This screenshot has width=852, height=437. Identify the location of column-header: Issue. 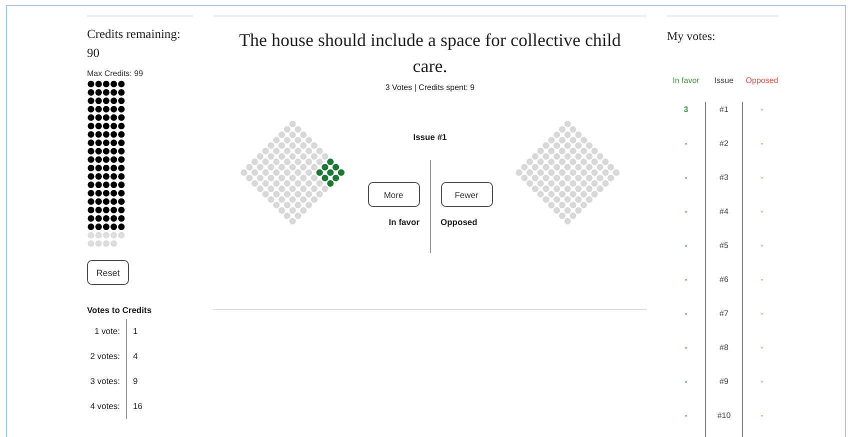
(724, 81).